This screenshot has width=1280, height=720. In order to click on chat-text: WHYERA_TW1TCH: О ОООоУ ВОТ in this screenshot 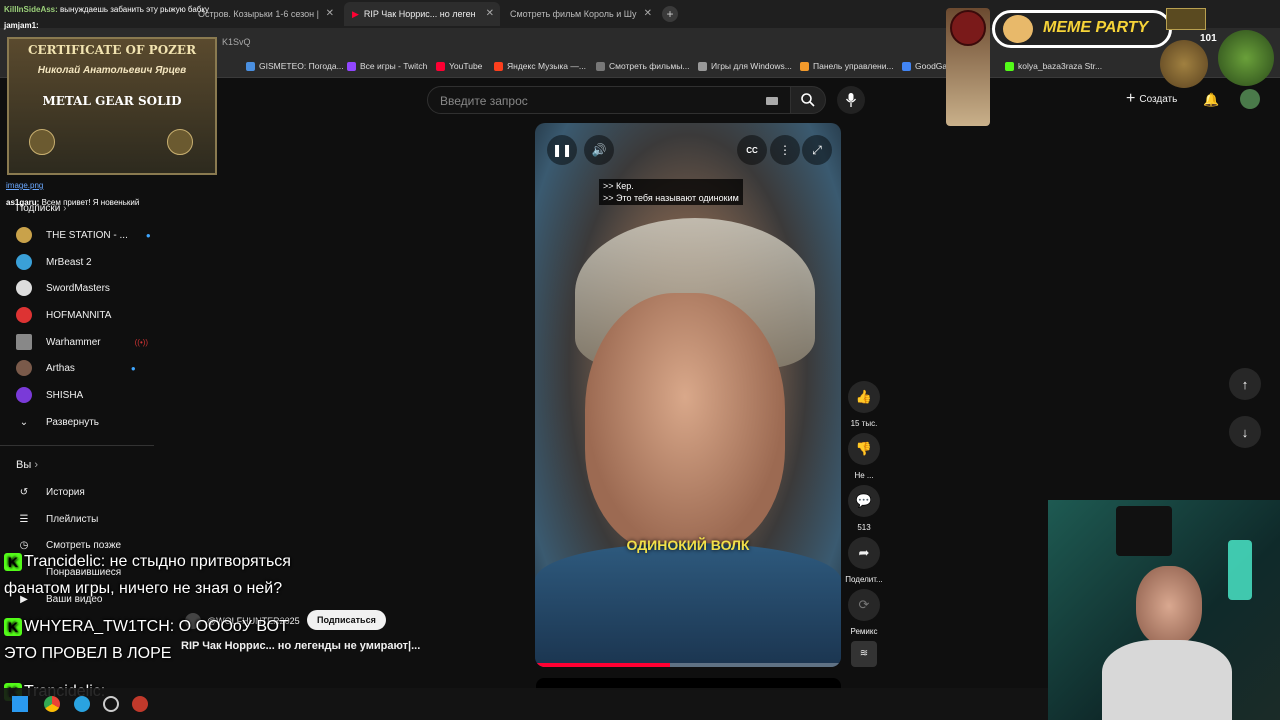, I will do `click(156, 627)`.